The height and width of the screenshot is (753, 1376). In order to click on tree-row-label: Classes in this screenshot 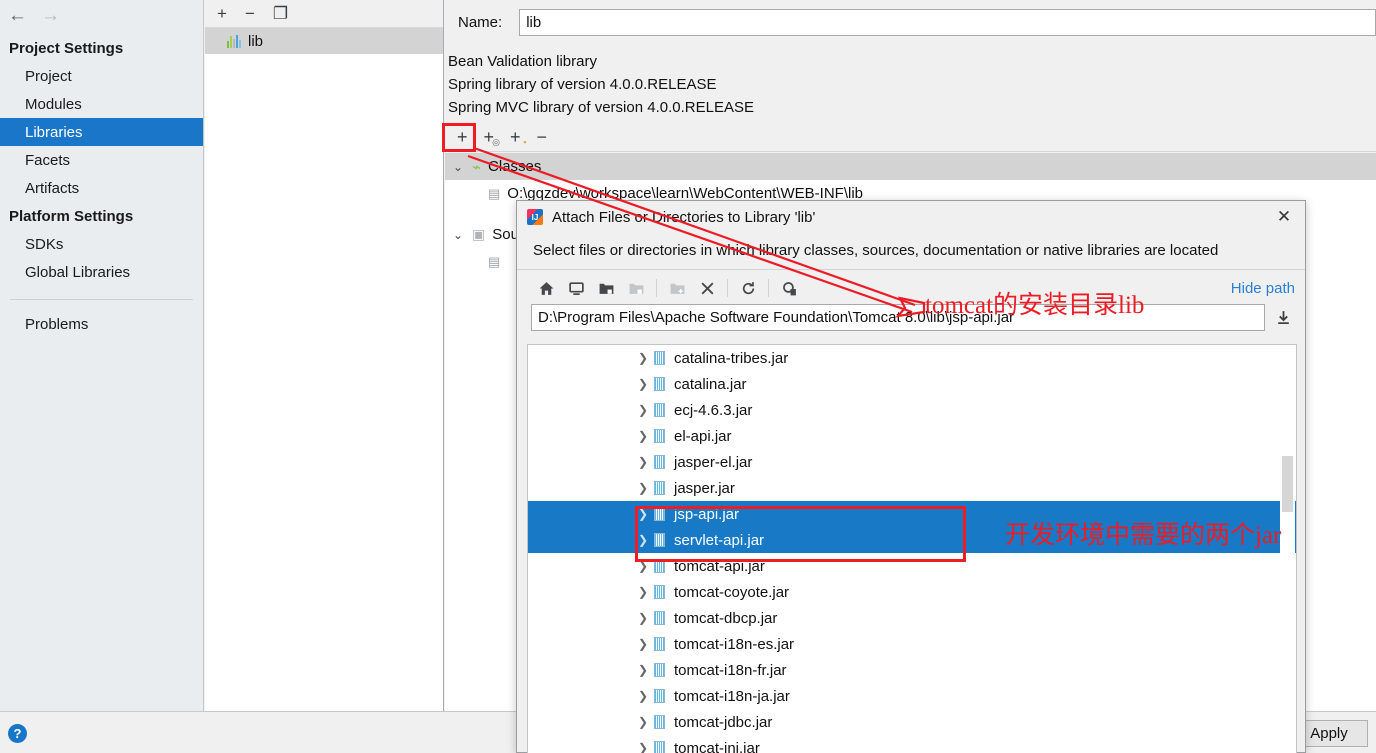, I will do `click(515, 166)`.